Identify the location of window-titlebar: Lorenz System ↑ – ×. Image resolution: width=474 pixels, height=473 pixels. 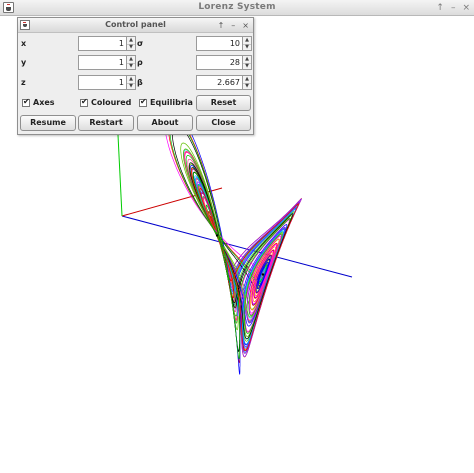
(237, 8).